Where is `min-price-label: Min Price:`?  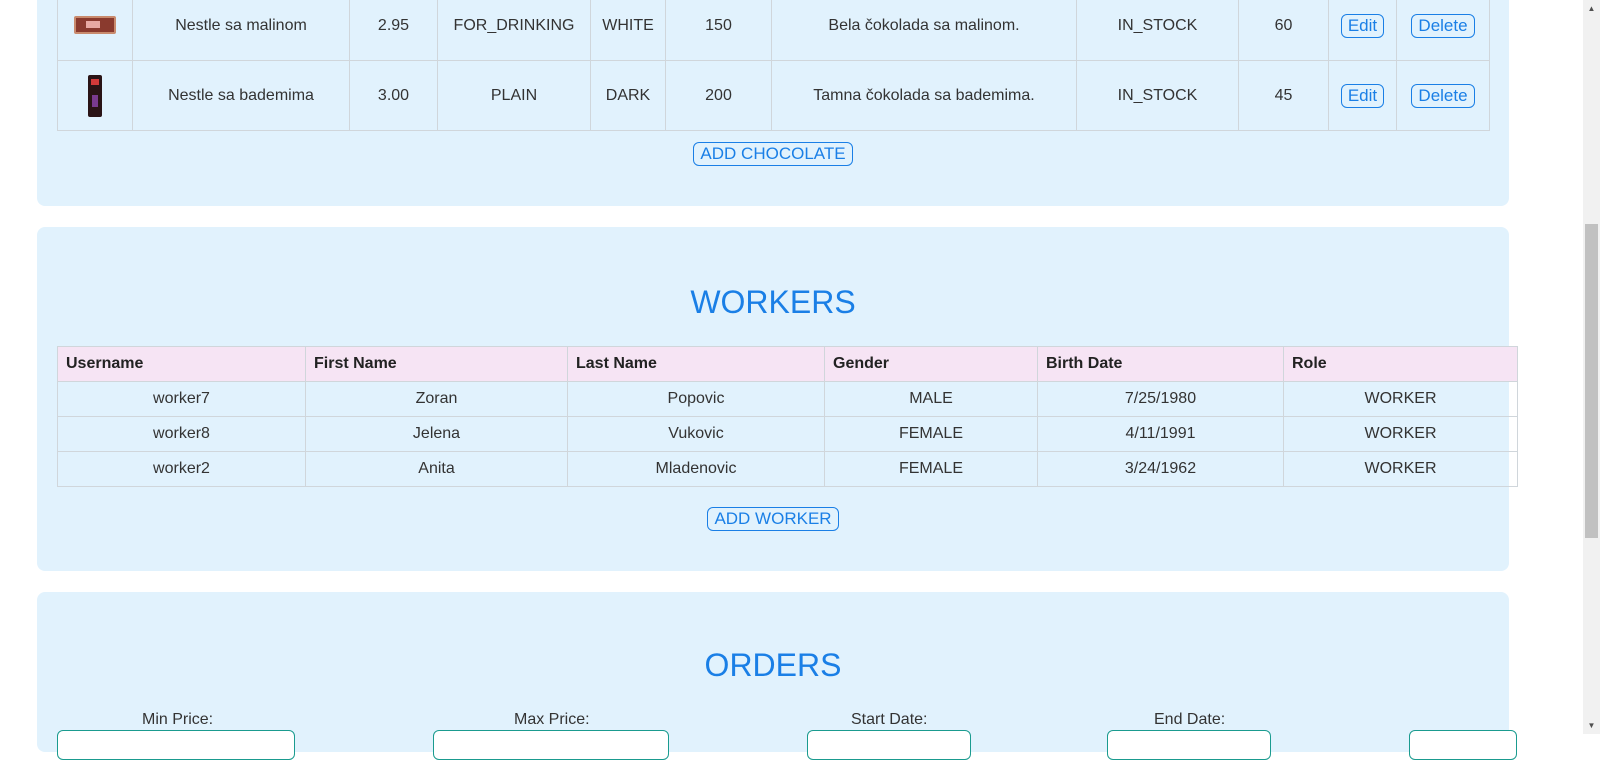
min-price-label: Min Price: is located at coordinates (178, 719).